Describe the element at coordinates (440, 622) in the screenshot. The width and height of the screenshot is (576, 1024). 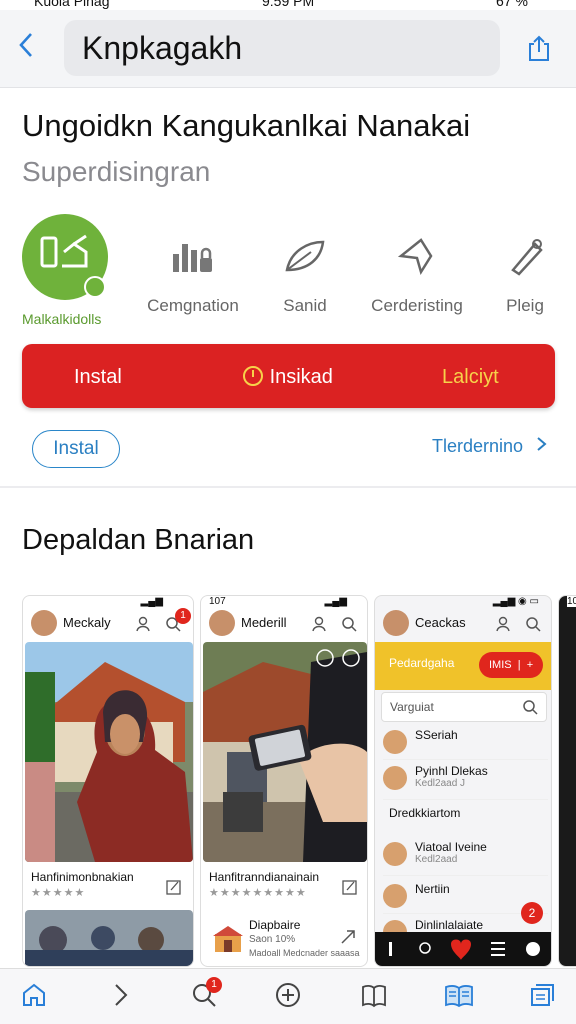
I see `mini-header-name: Ceackas` at that location.